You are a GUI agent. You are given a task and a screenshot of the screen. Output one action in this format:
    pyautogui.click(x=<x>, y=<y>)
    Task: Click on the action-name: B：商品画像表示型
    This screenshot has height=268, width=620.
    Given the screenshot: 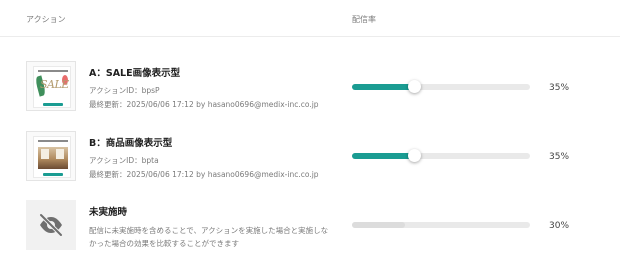 What is the action you would take?
    pyautogui.click(x=131, y=143)
    